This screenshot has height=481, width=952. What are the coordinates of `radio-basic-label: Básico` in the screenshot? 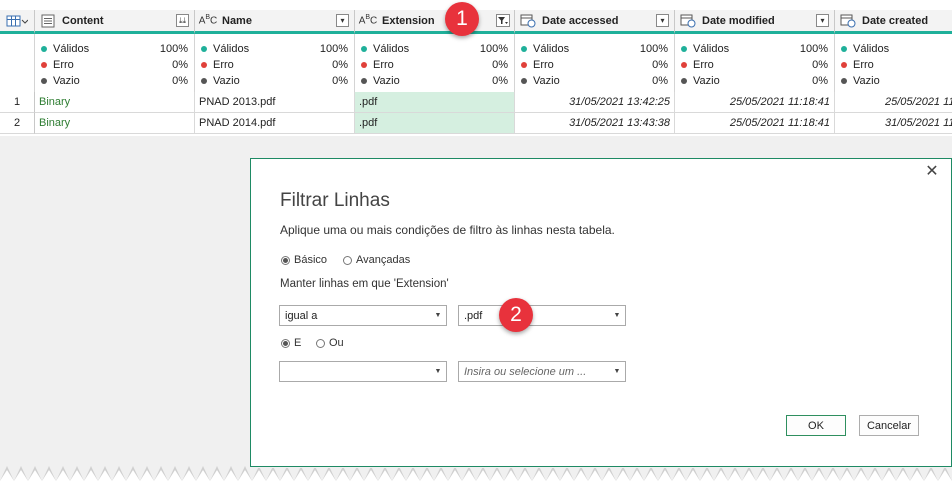 It's located at (311, 260).